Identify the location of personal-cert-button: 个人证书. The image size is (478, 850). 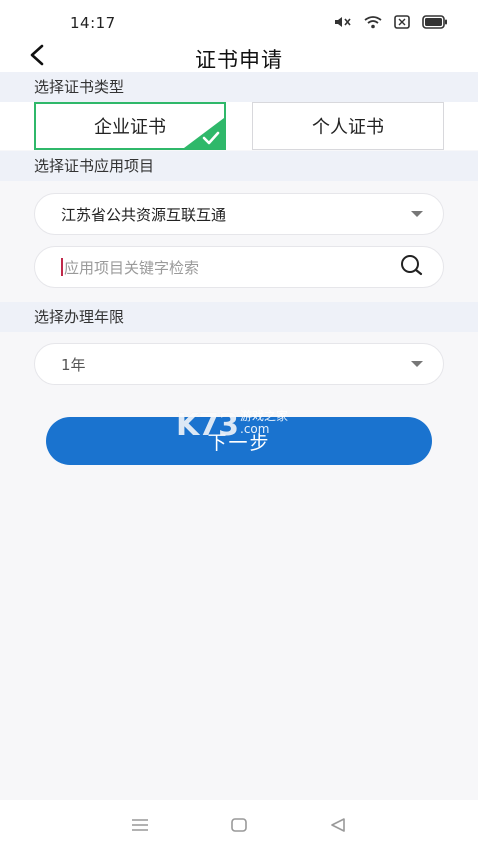
(348, 126).